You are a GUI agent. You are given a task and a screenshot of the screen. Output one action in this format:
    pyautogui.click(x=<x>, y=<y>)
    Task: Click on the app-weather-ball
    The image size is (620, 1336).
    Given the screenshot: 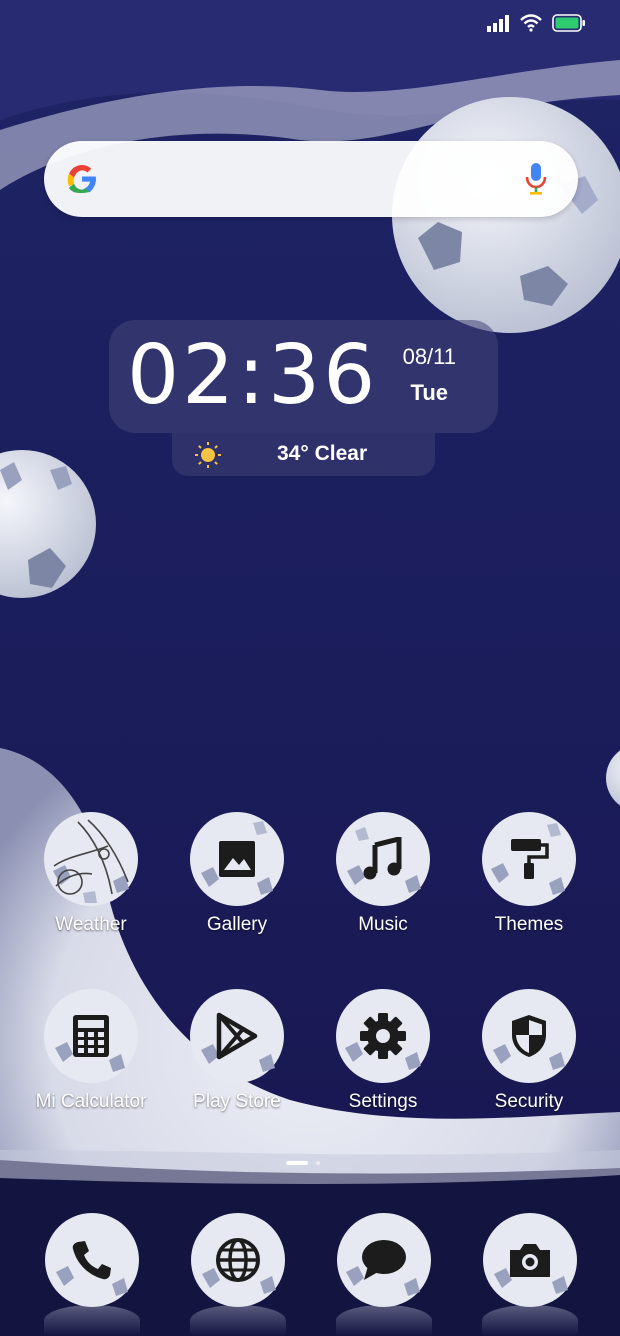 What is the action you would take?
    pyautogui.click(x=91, y=859)
    